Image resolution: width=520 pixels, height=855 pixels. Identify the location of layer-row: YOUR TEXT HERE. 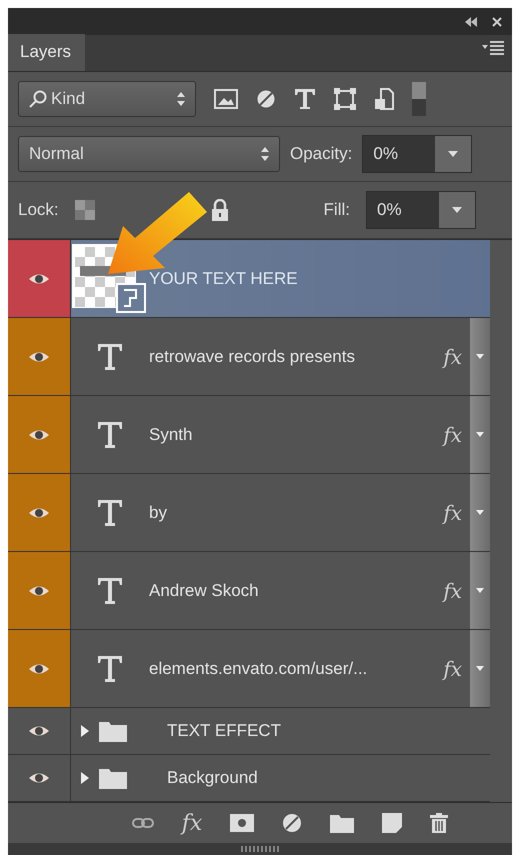
(280, 278).